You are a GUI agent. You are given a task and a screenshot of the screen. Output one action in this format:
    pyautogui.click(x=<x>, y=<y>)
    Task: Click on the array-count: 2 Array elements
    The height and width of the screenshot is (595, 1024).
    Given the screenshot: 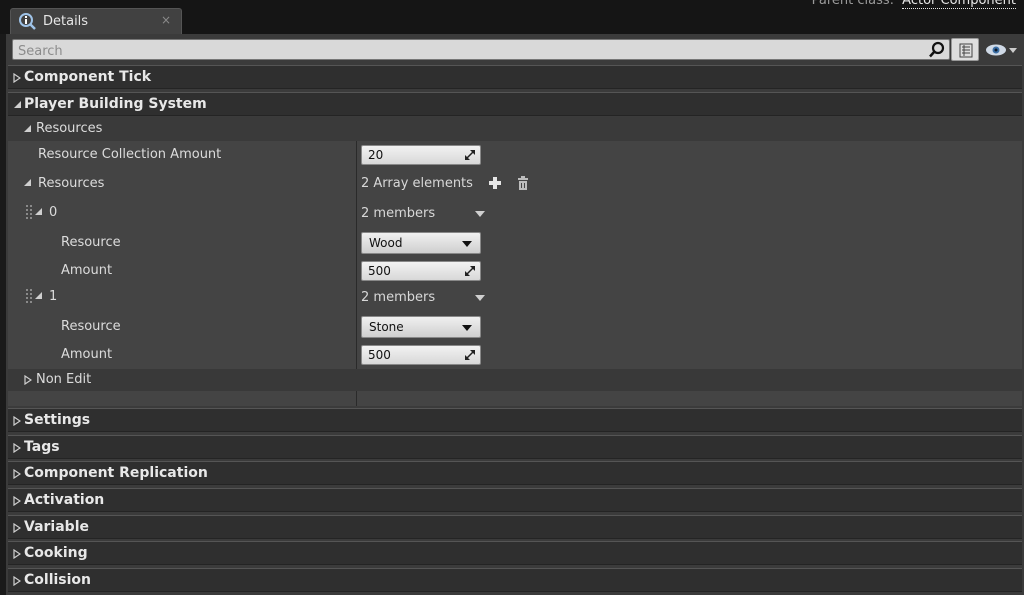 What is the action you would take?
    pyautogui.click(x=417, y=183)
    